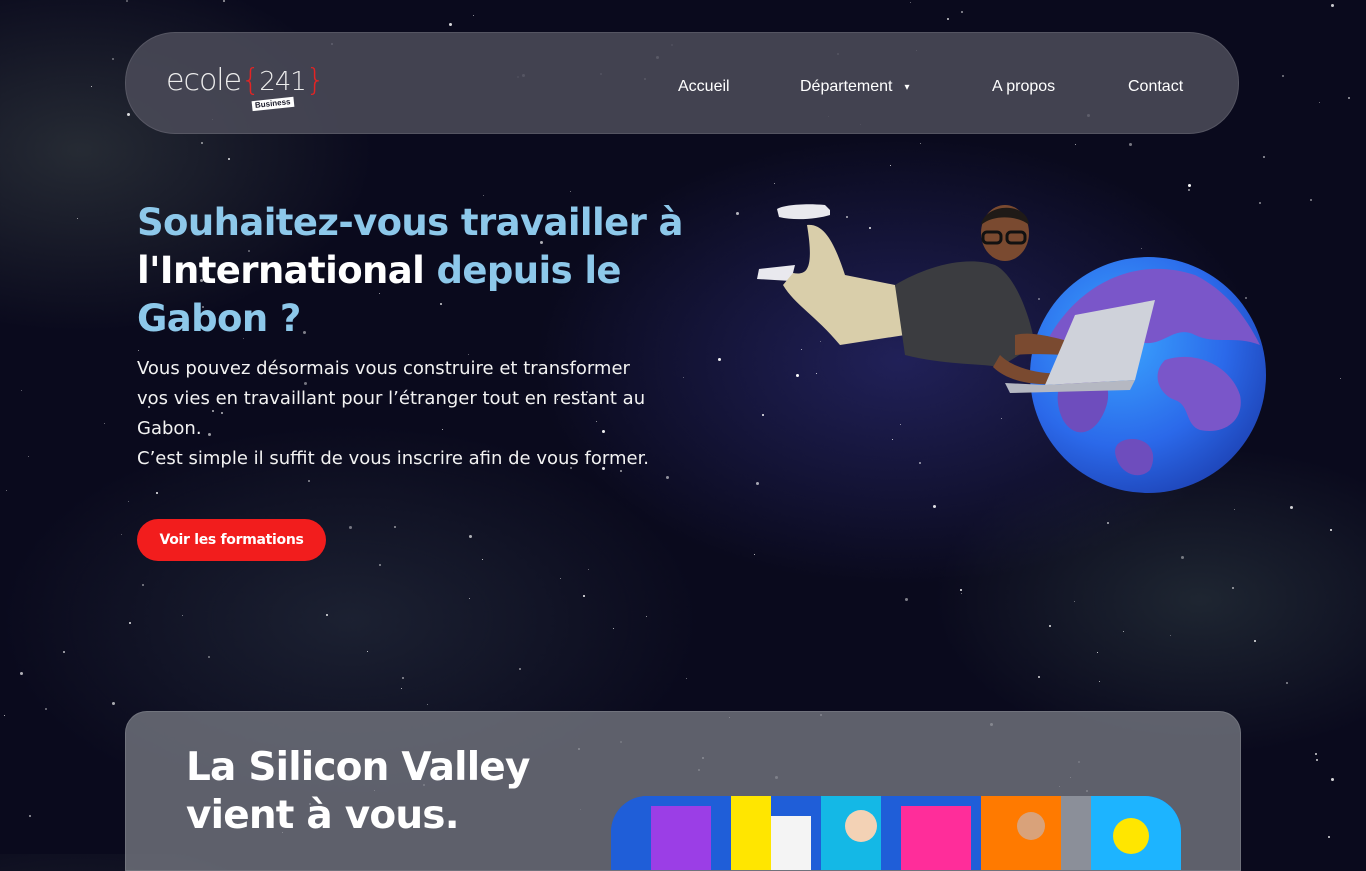 The image size is (1366, 871). I want to click on silicon-valley-collage-image, so click(896, 833).